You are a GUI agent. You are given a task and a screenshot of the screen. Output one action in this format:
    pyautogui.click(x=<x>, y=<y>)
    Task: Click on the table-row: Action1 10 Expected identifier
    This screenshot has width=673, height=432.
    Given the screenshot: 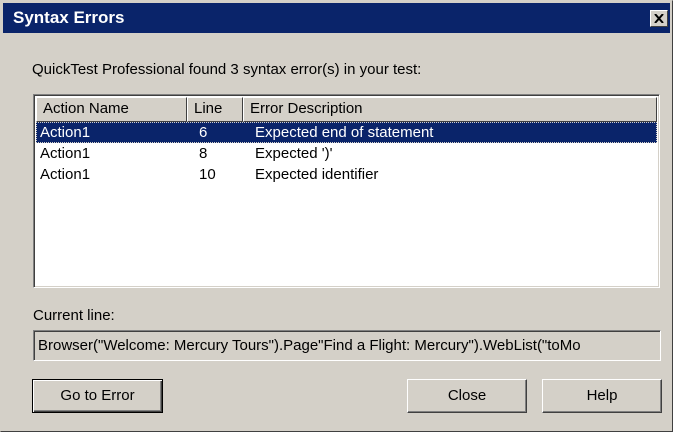 What is the action you would take?
    pyautogui.click(x=346, y=174)
    